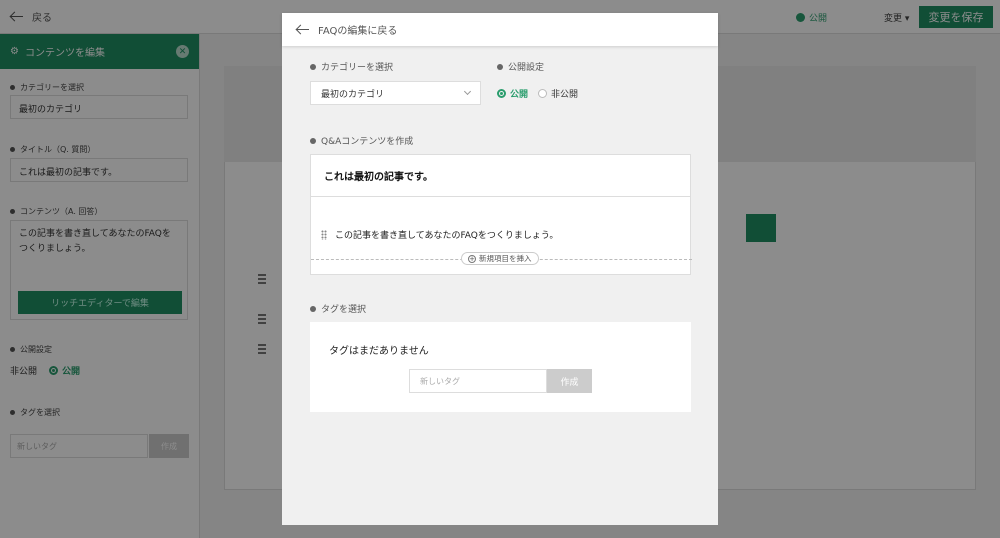  Describe the element at coordinates (324, 234) in the screenshot. I see `drag-handle-icon` at that location.